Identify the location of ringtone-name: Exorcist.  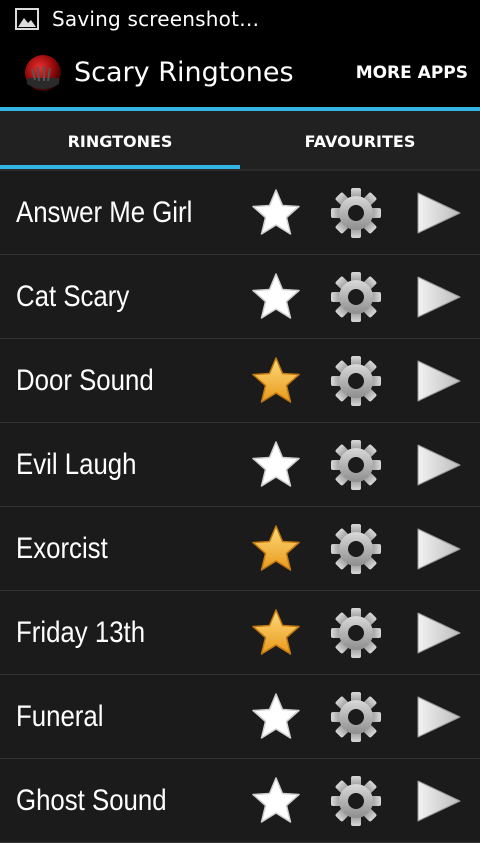
(62, 548).